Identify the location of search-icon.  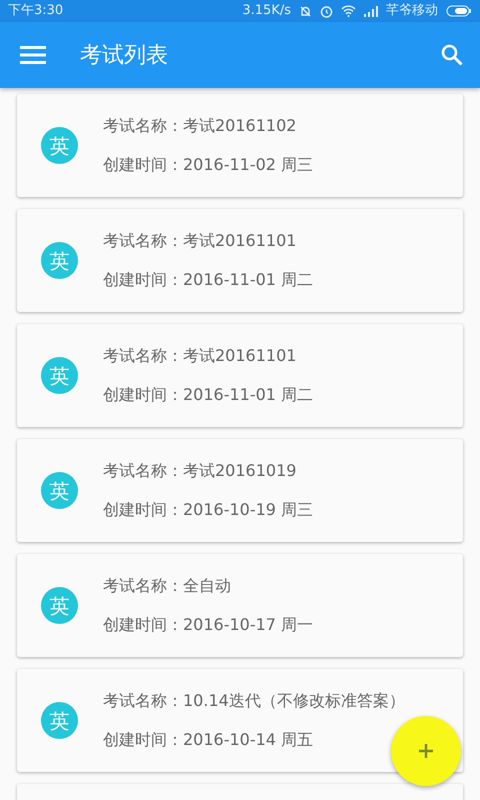
(452, 55).